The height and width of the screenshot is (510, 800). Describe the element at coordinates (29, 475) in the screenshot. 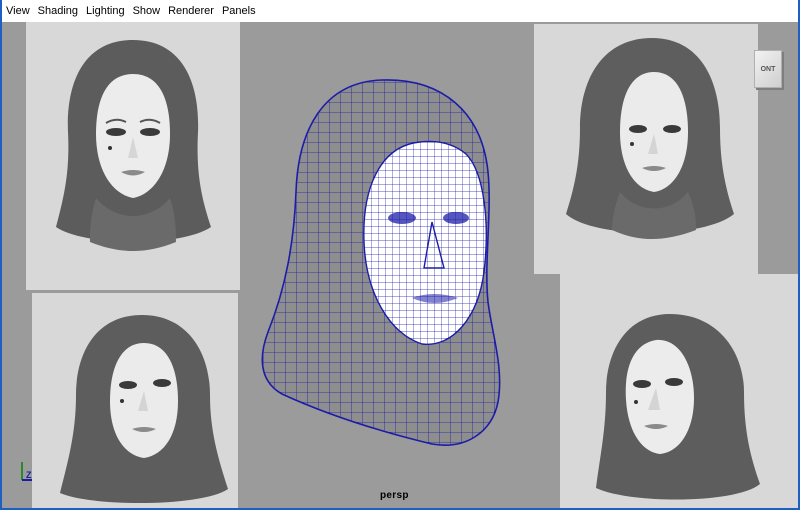

I see `axis-label: Z` at that location.